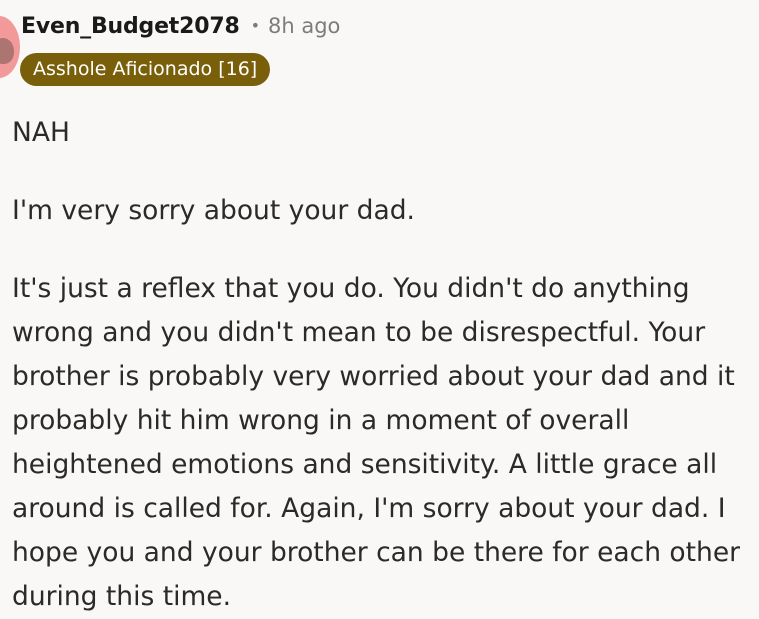 The image size is (759, 619). Describe the element at coordinates (213, 210) in the screenshot. I see `comment-paragraph-condolence: I'm very sorry about your dad.` at that location.